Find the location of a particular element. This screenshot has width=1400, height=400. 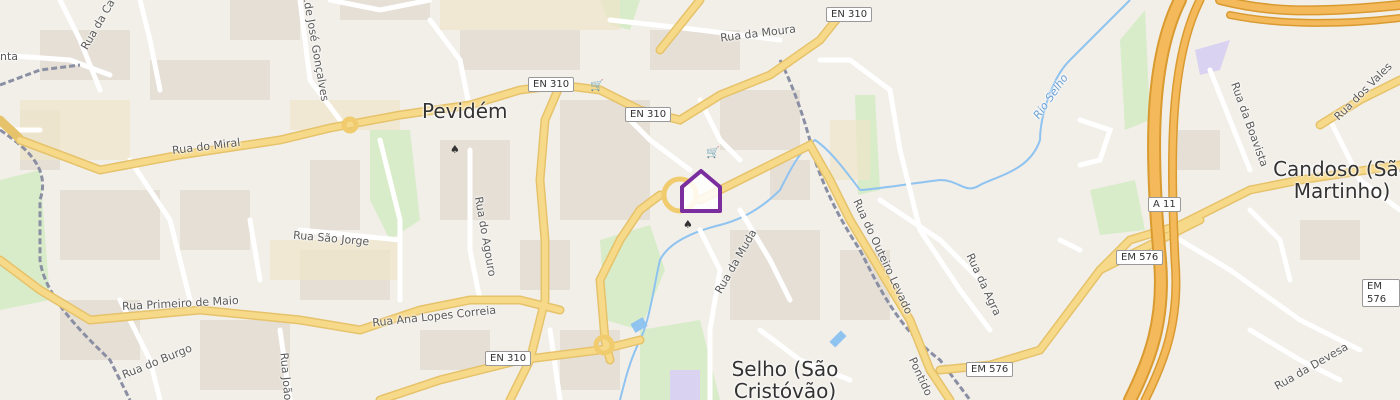

place-label-candoso: Candoso (São Martinho) is located at coordinates (1336, 180).